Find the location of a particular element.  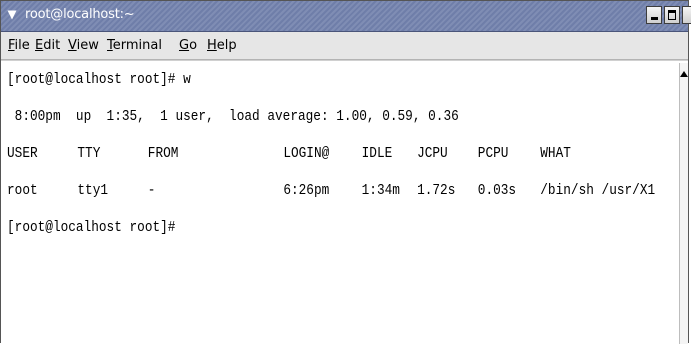

title-bar: ▾ root@localhost:~ is located at coordinates (346, 16).